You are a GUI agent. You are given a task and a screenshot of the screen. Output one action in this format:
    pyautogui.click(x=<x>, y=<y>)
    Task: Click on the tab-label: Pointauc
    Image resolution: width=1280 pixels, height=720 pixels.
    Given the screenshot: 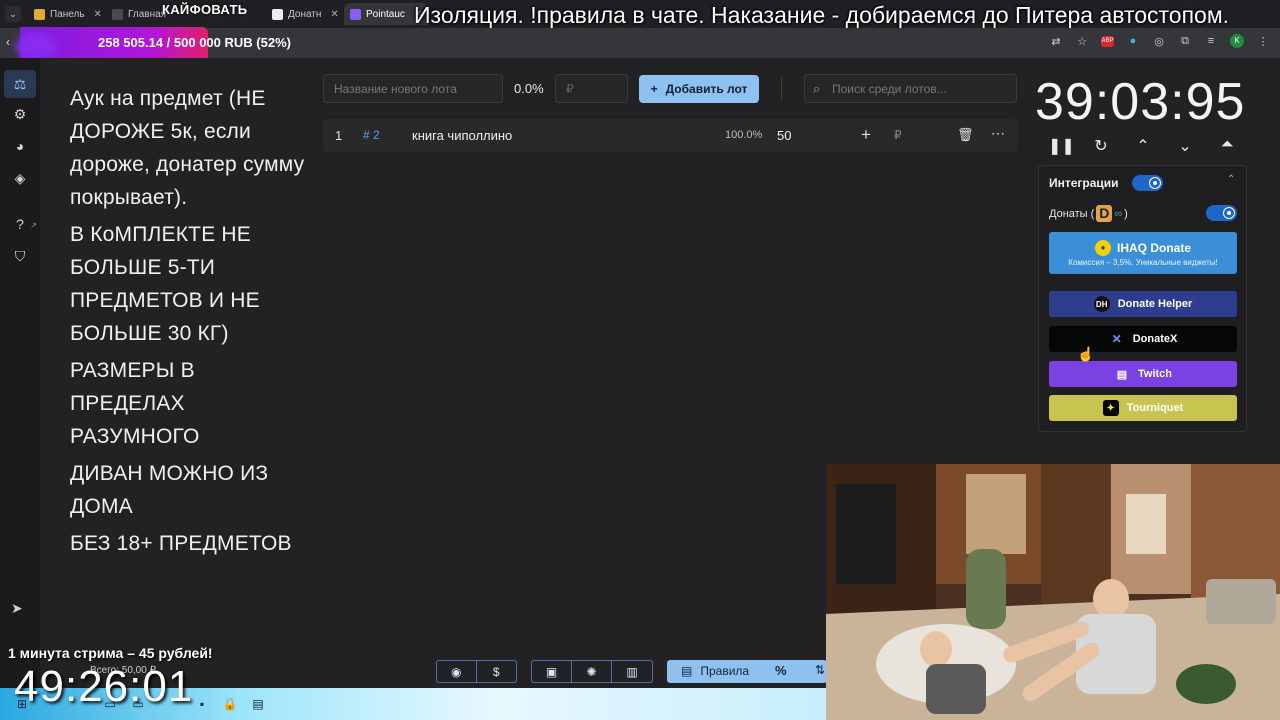 What is the action you would take?
    pyautogui.click(x=385, y=14)
    